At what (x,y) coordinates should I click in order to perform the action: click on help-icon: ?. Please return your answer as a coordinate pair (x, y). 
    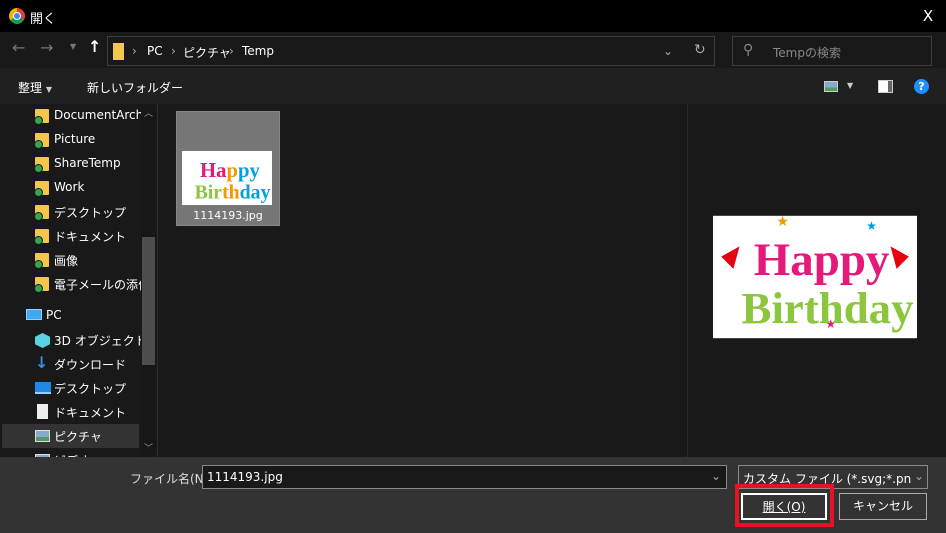
    Looking at the image, I should click on (921, 86).